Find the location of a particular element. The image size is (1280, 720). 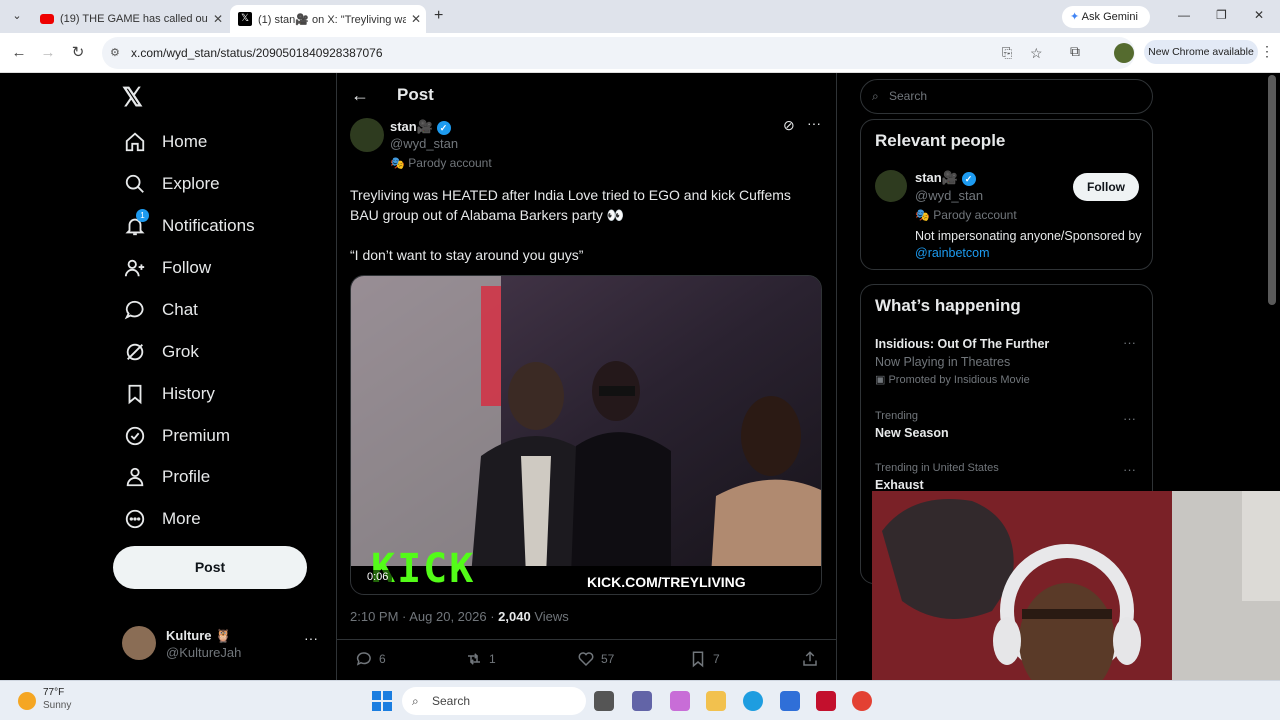

site-info-icon: ⚙ is located at coordinates (115, 53).